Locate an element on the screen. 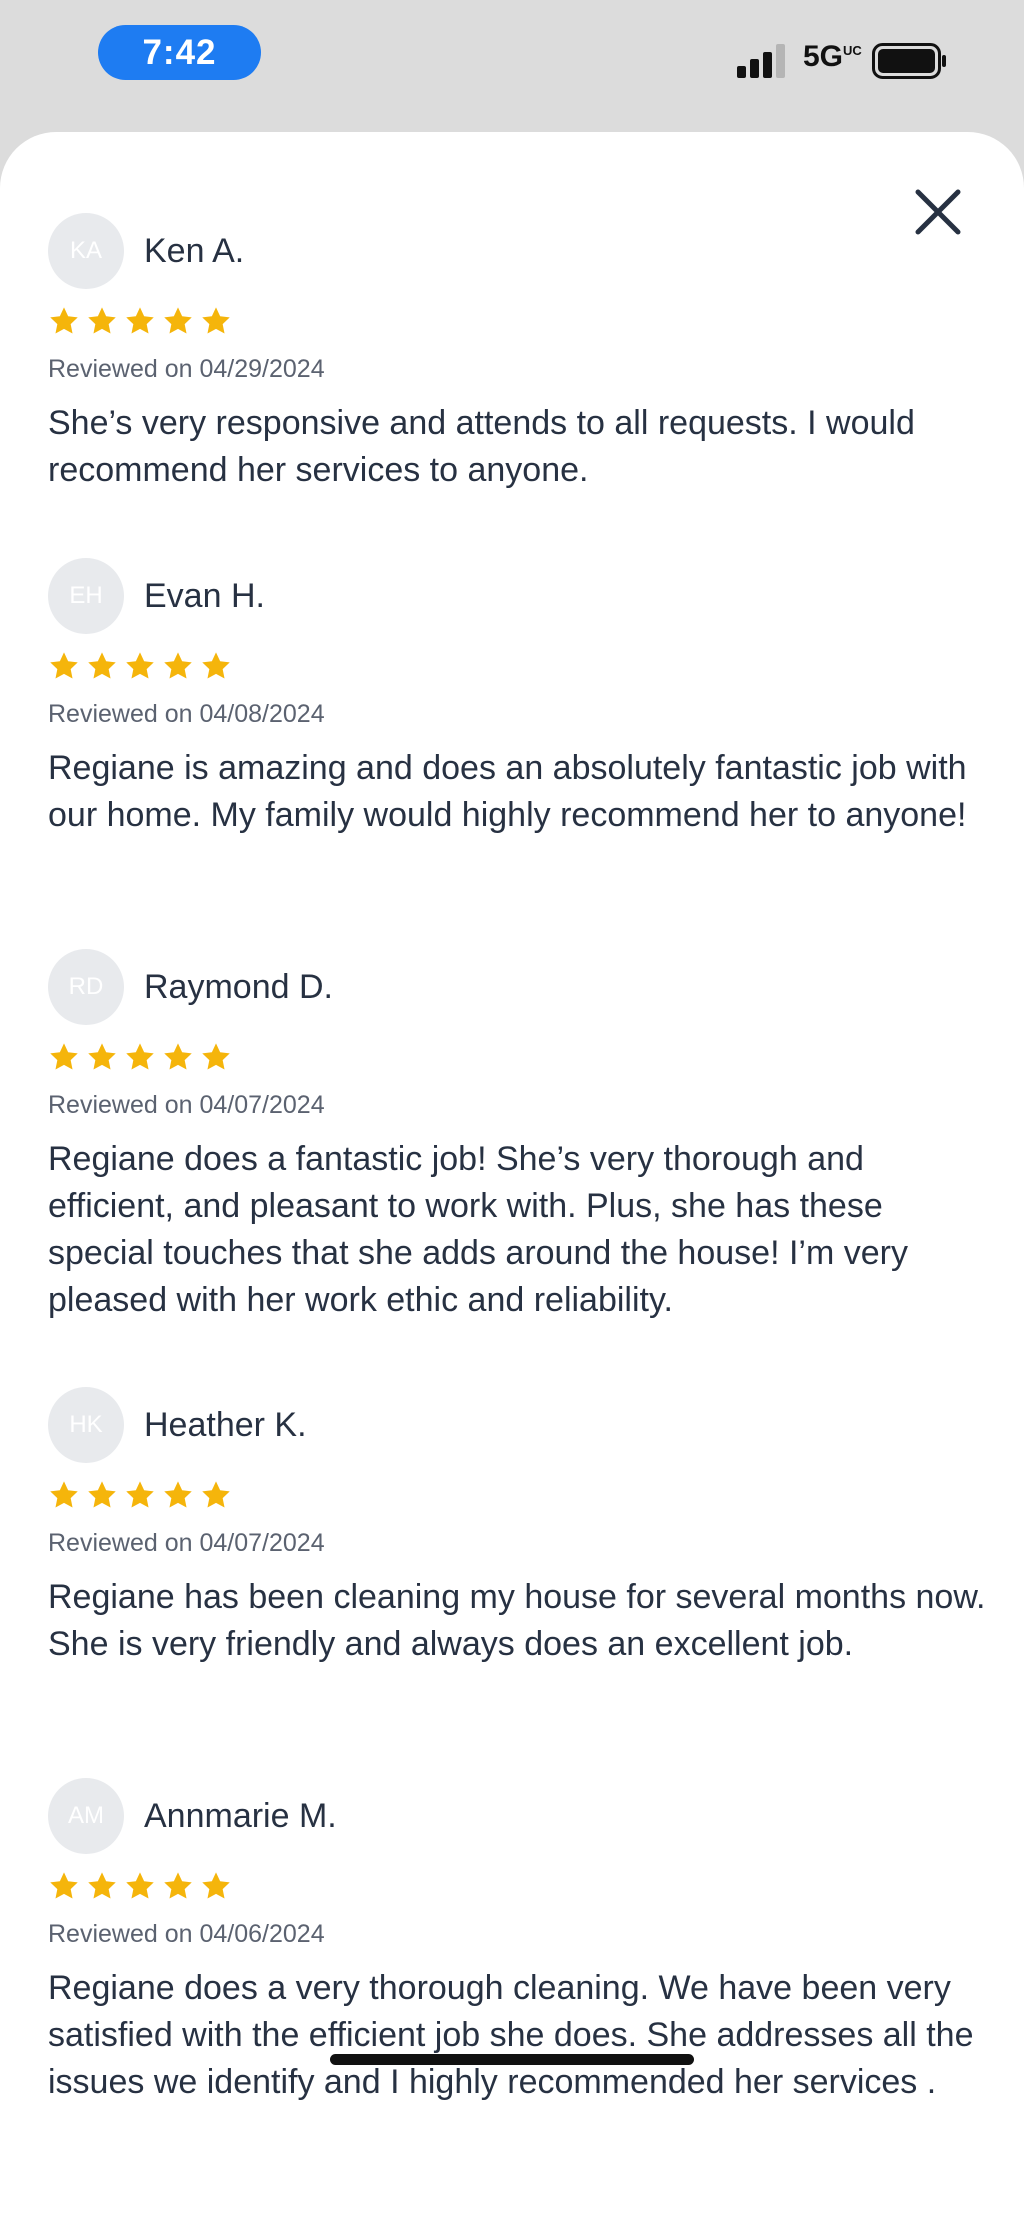 The image size is (1024, 2215). reviewer-name: Evan H. is located at coordinates (204, 595).